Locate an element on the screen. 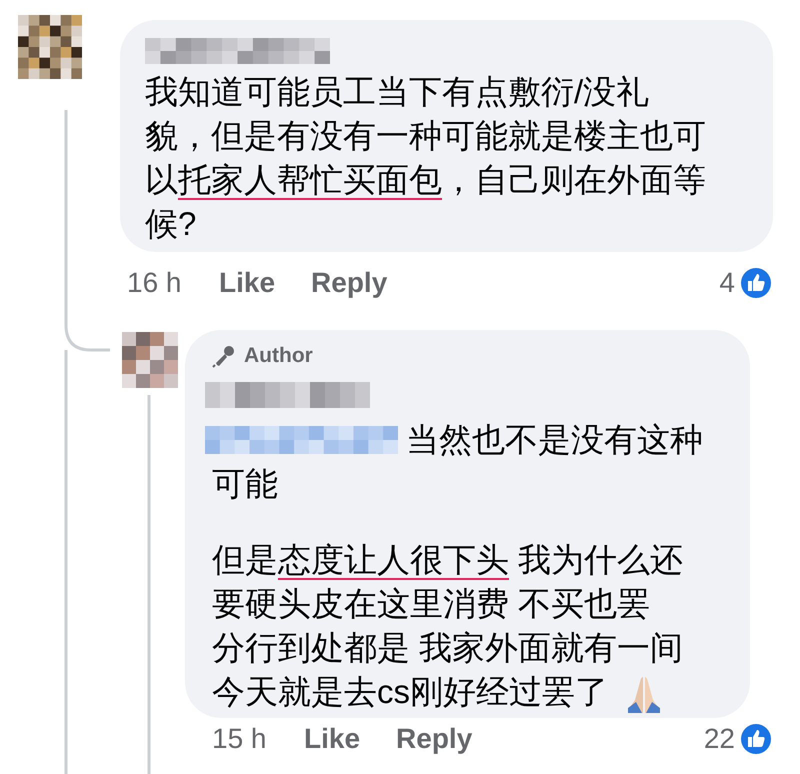 This screenshot has width=800, height=774. author-label: Author is located at coordinates (278, 356).